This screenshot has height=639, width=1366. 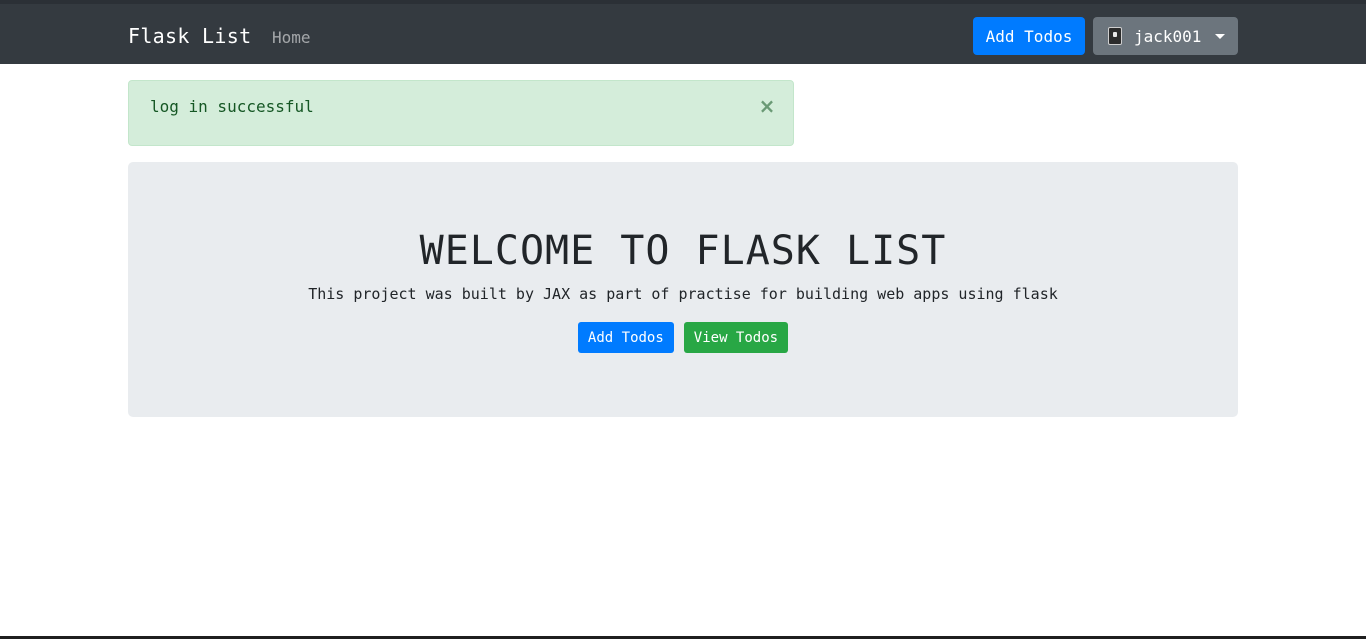 I want to click on alert-message: log in successful, so click(x=232, y=106).